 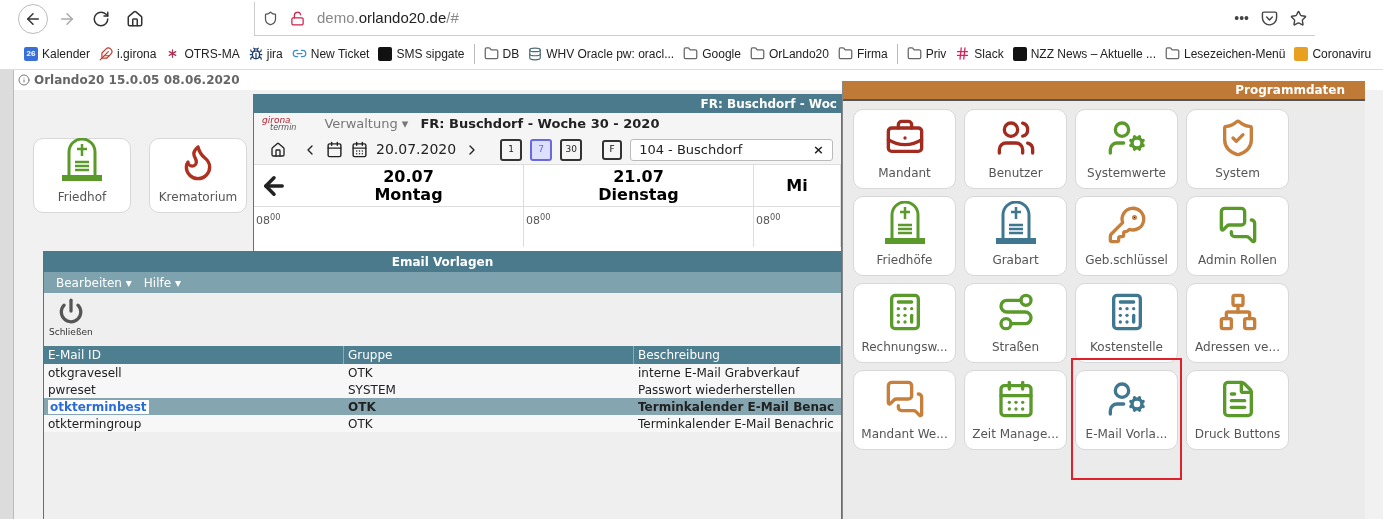 What do you see at coordinates (936, 53) in the screenshot?
I see `bookmark-link: Priv` at bounding box center [936, 53].